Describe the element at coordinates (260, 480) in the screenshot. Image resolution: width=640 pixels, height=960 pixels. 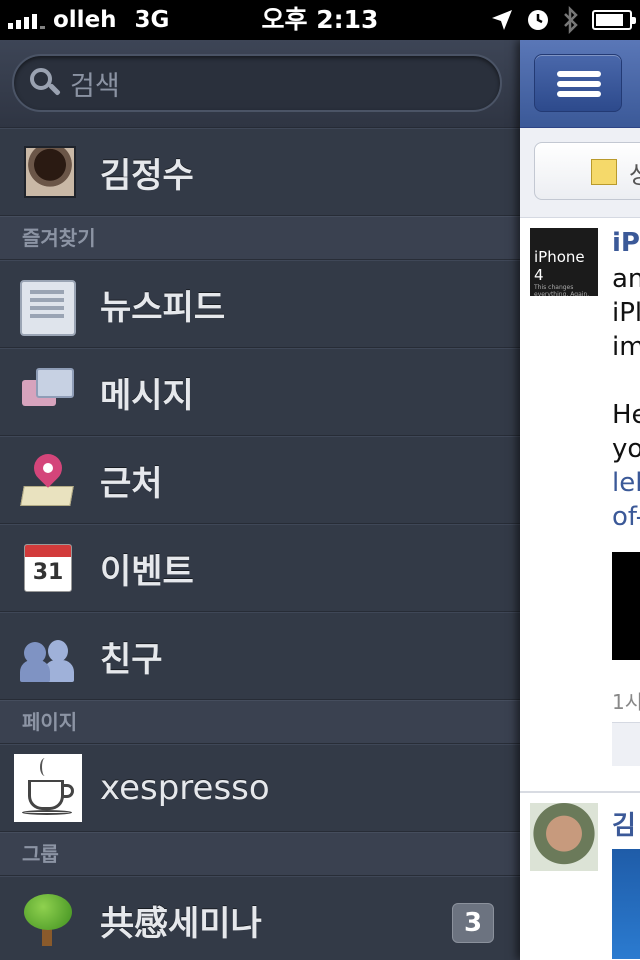
I see `sidebar-item-nearby: 근처` at that location.